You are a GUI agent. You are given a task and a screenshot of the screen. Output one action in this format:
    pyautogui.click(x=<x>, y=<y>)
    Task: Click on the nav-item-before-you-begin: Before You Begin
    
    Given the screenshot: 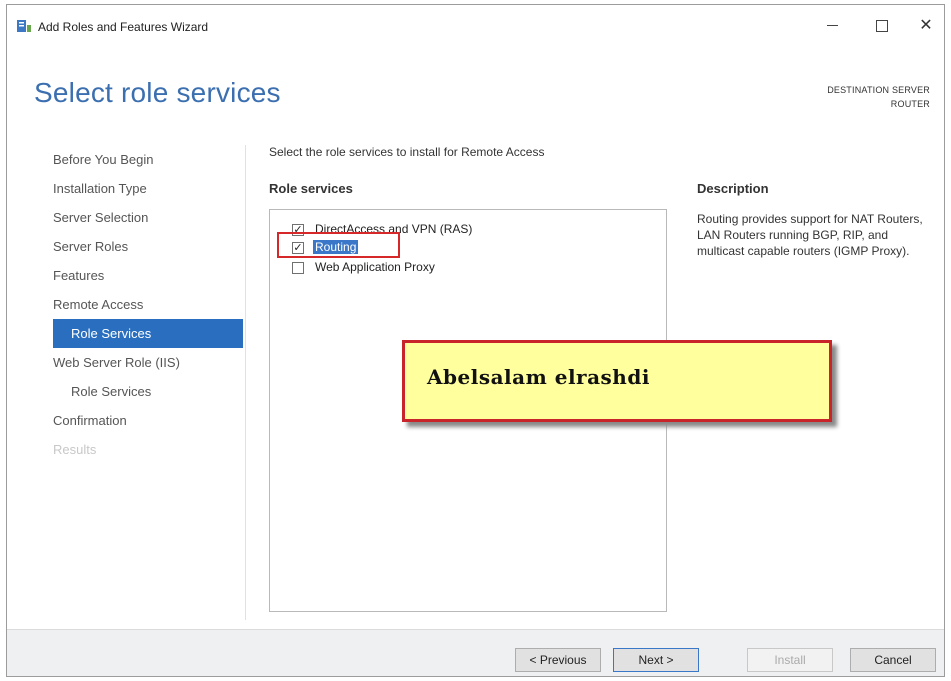 What is the action you would take?
    pyautogui.click(x=148, y=159)
    